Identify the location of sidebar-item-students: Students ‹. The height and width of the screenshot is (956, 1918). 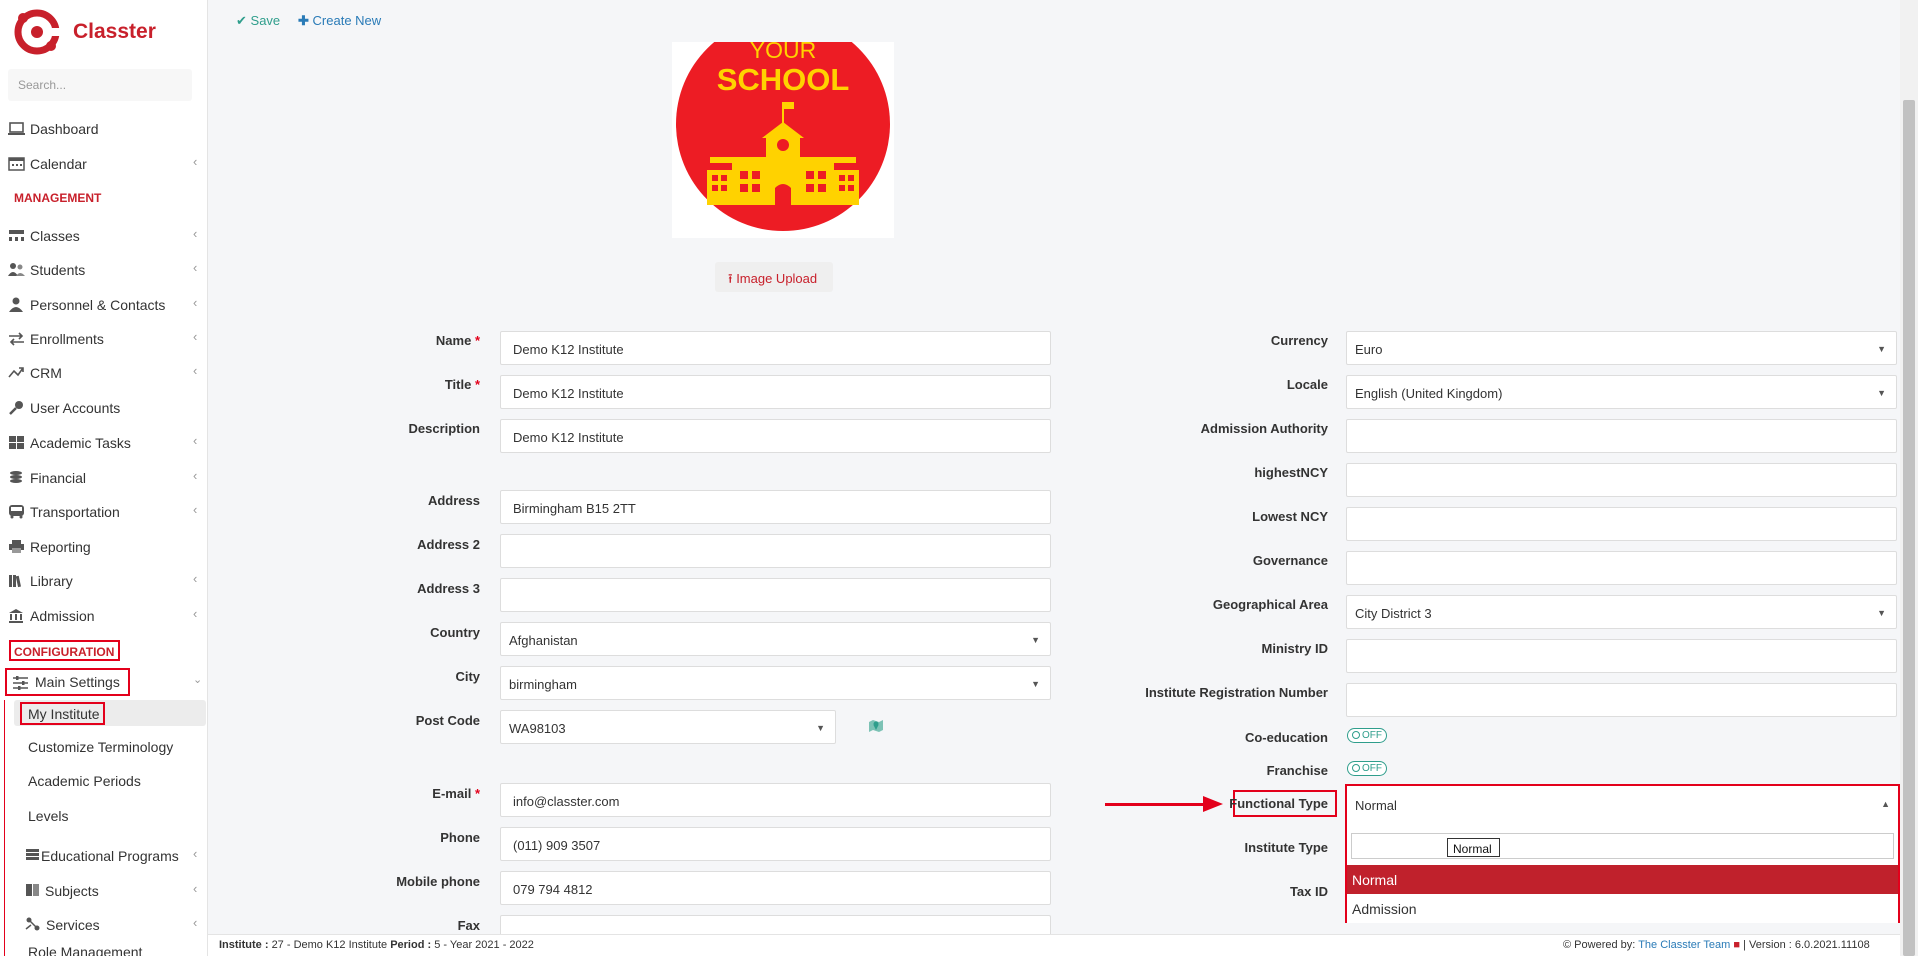
(103, 270).